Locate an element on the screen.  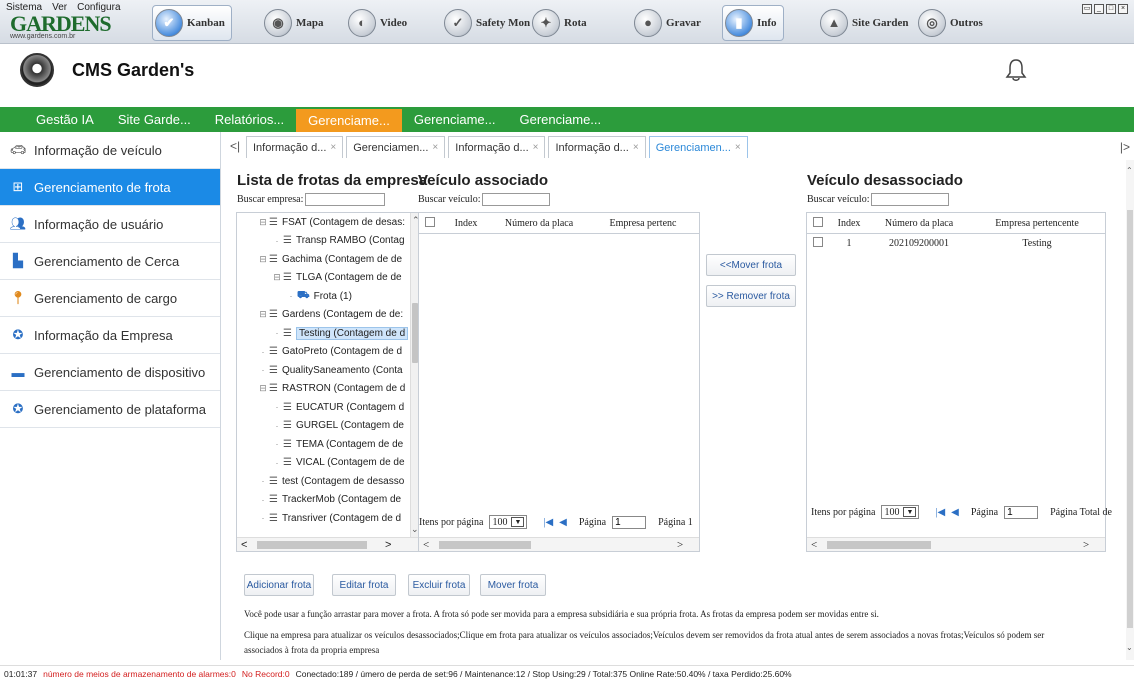
tree-node: · ☰ TEMA (Contagem de de is located at coordinates (323, 444).